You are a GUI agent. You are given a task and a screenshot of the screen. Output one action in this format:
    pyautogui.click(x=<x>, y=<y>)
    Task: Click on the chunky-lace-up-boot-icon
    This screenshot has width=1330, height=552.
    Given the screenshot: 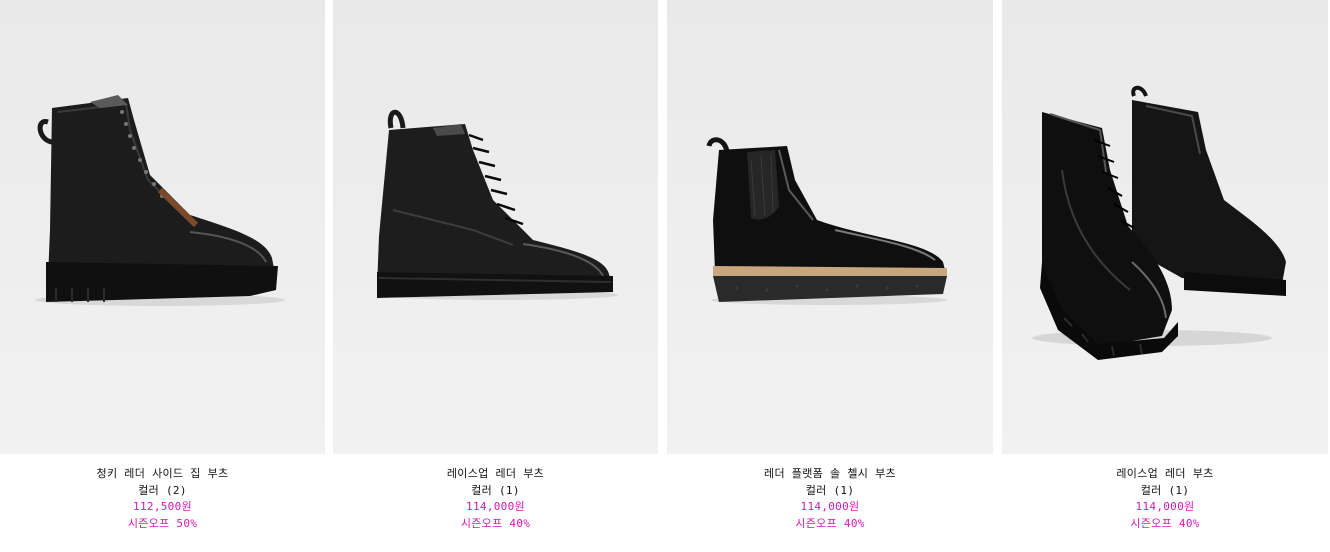 What is the action you would take?
    pyautogui.click(x=160, y=200)
    